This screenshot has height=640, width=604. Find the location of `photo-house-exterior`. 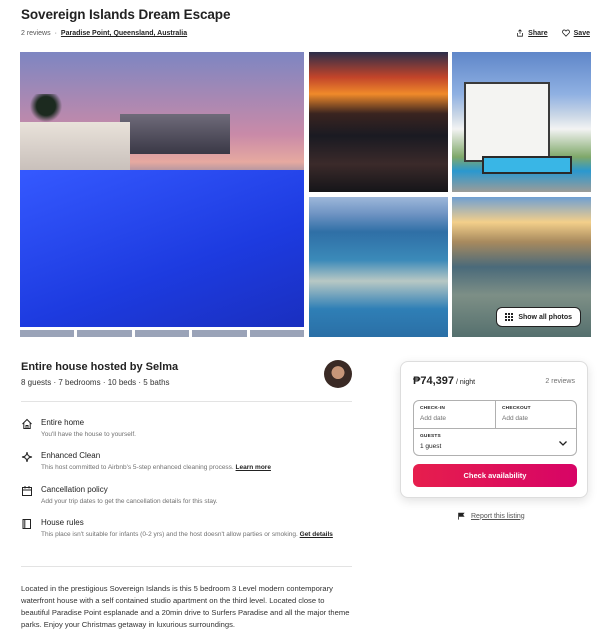

photo-house-exterior is located at coordinates (521, 122).